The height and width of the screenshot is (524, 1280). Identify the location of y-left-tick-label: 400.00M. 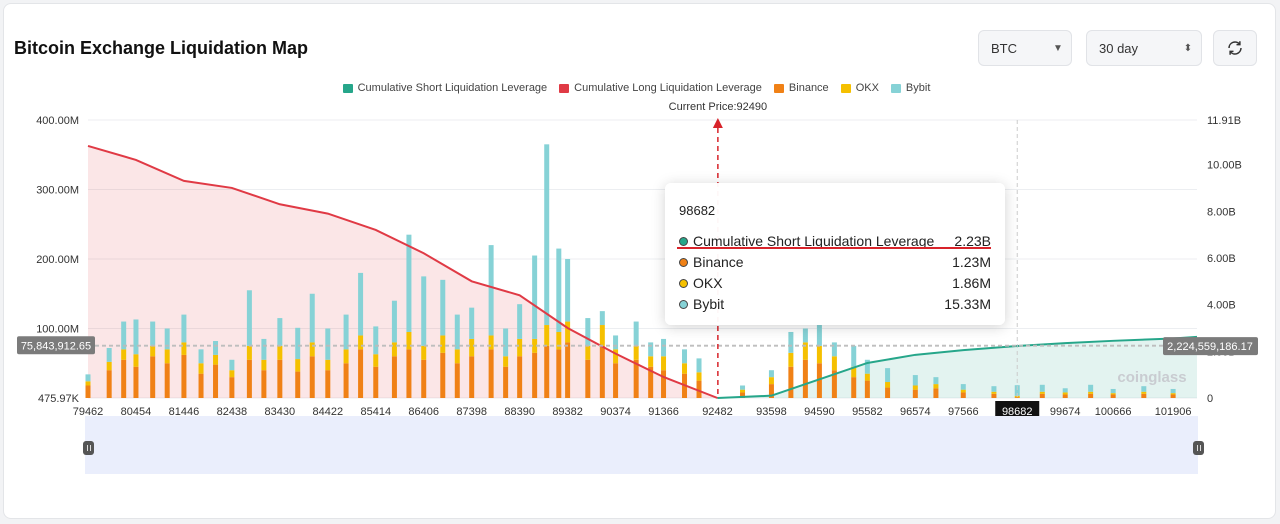
(57, 121).